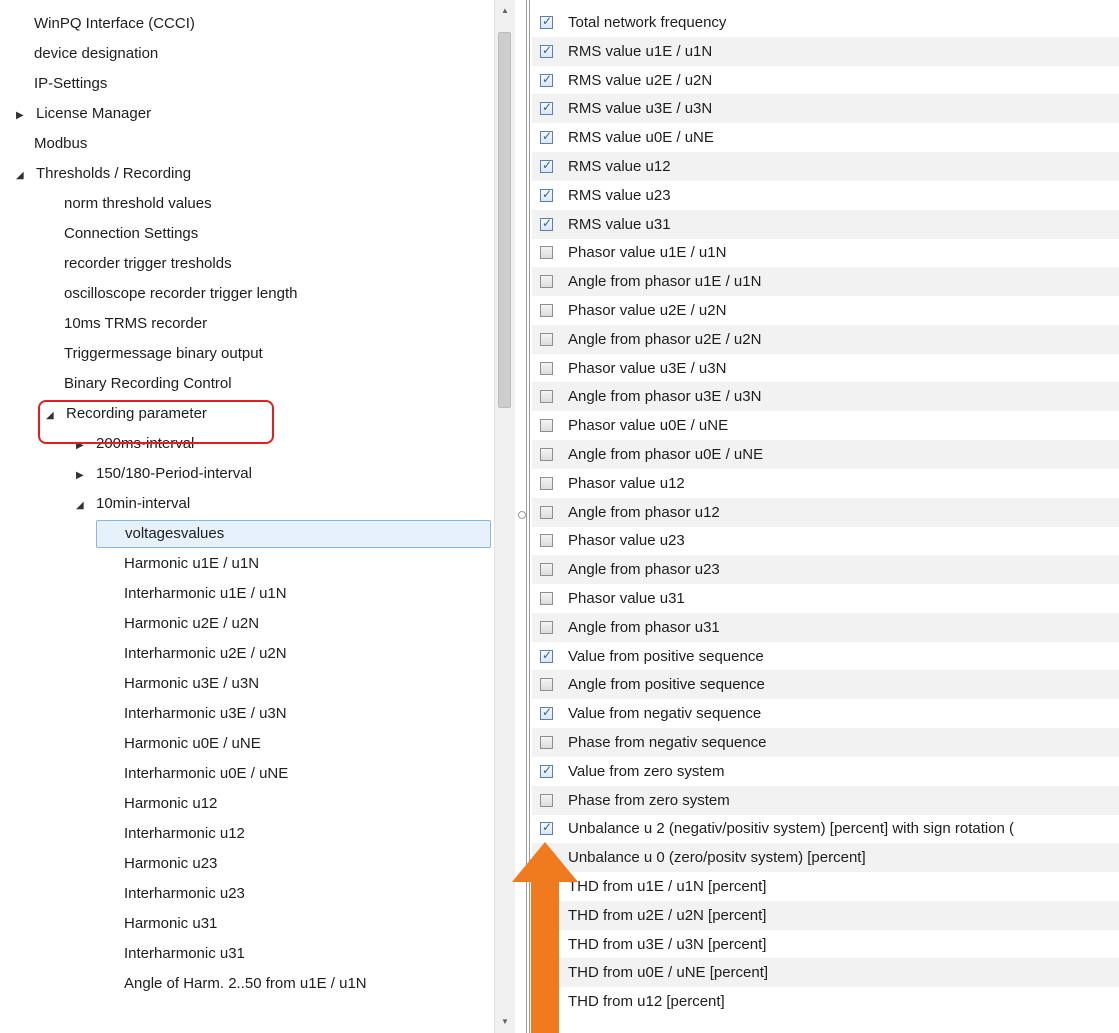 This screenshot has height=1033, width=1119. What do you see at coordinates (825, 368) in the screenshot?
I see `checklist-row: Phasor value u3E / u3N` at bounding box center [825, 368].